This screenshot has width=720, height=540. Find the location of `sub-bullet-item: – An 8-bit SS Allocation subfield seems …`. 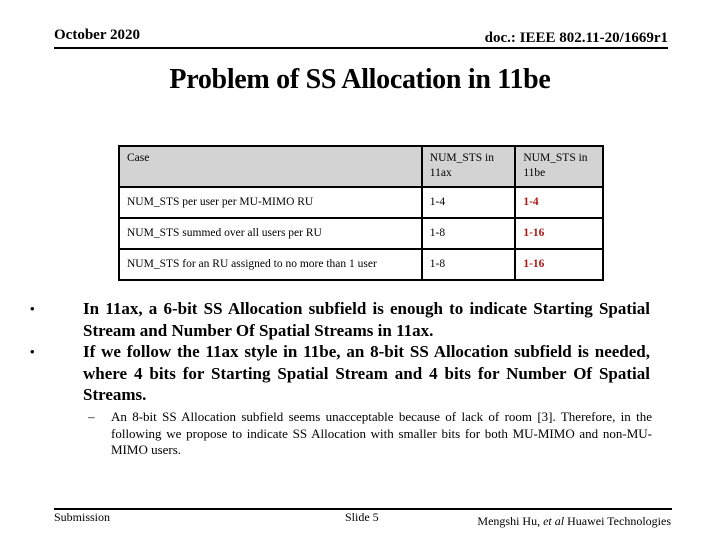

sub-bullet-item: – An 8-bit SS Allocation subfield seems … is located at coordinates (370, 434).